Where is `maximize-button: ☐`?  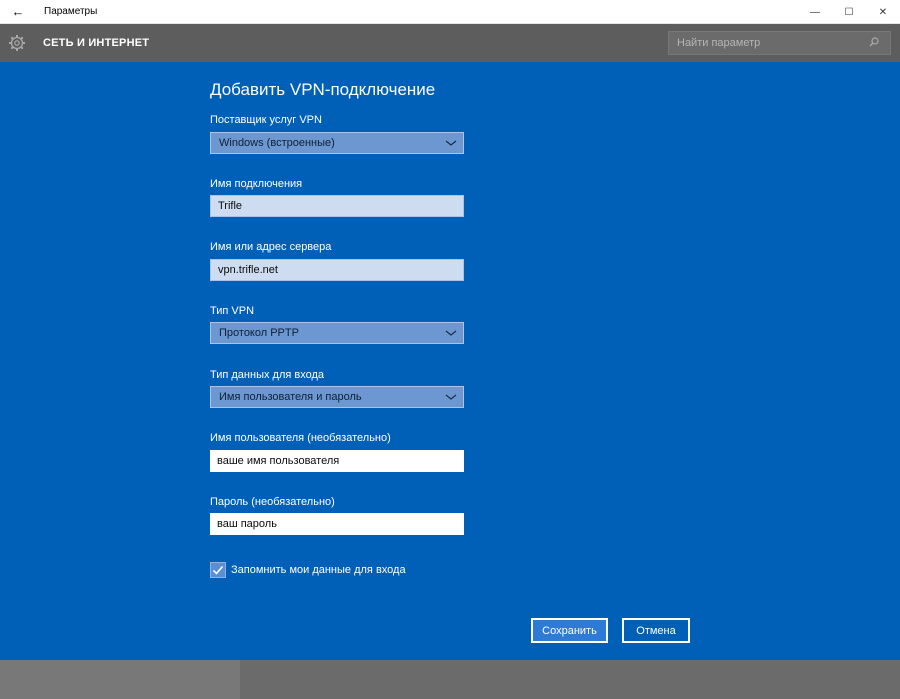
maximize-button: ☐ is located at coordinates (849, 12).